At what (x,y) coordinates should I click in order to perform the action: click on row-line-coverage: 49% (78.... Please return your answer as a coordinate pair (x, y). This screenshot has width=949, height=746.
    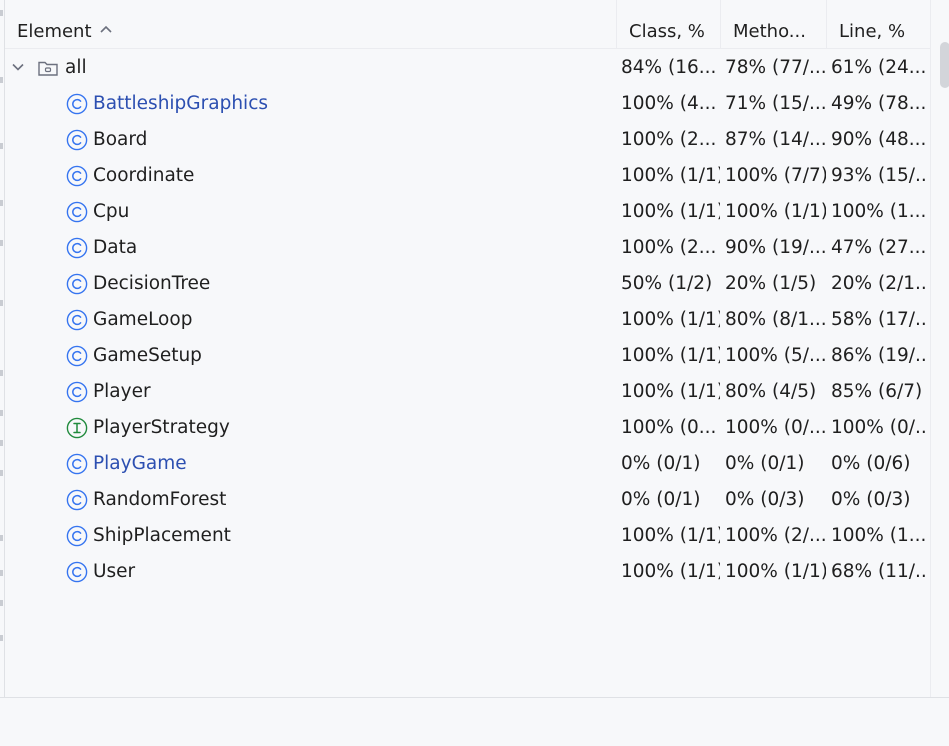
    Looking at the image, I should click on (879, 103).